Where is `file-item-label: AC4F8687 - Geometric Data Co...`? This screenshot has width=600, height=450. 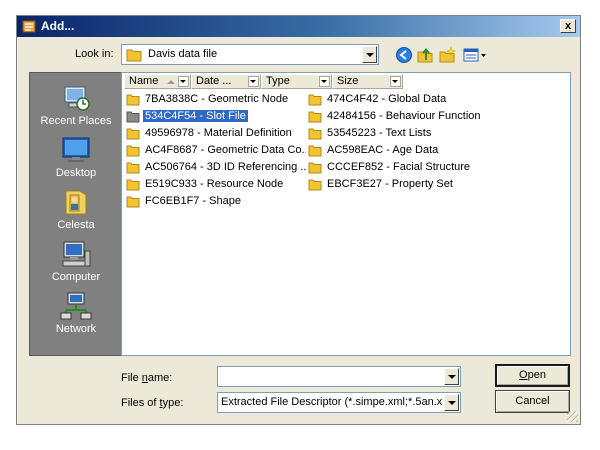 file-item-label: AC4F8687 - Geometric Data Co... is located at coordinates (225, 150).